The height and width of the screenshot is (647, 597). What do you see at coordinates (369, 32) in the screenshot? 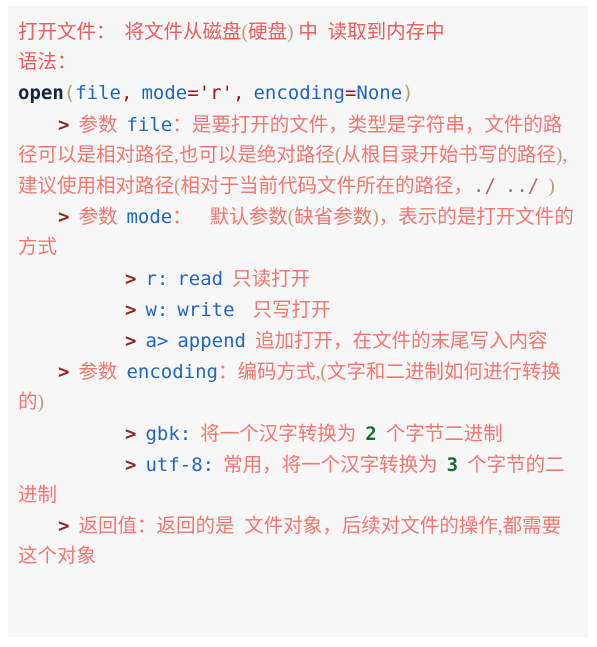
I see `heading-tail: 中 读取到内存中` at bounding box center [369, 32].